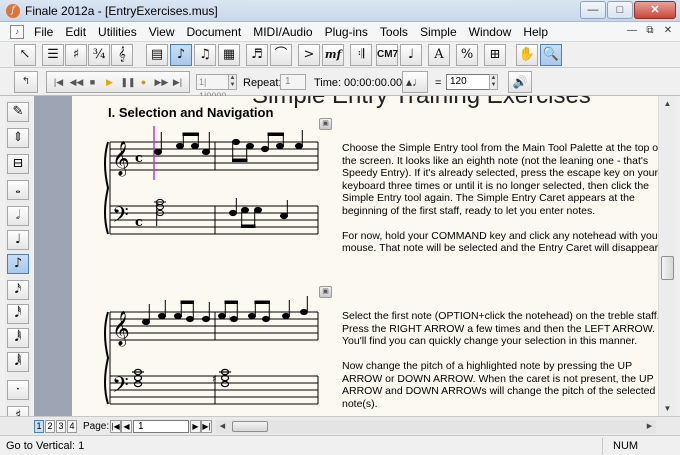 The image size is (680, 455). I want to click on transport-group: |◀ ◀◀ ■ ▶ ❚❚ ● ▶▶ ▶|, so click(118, 82).